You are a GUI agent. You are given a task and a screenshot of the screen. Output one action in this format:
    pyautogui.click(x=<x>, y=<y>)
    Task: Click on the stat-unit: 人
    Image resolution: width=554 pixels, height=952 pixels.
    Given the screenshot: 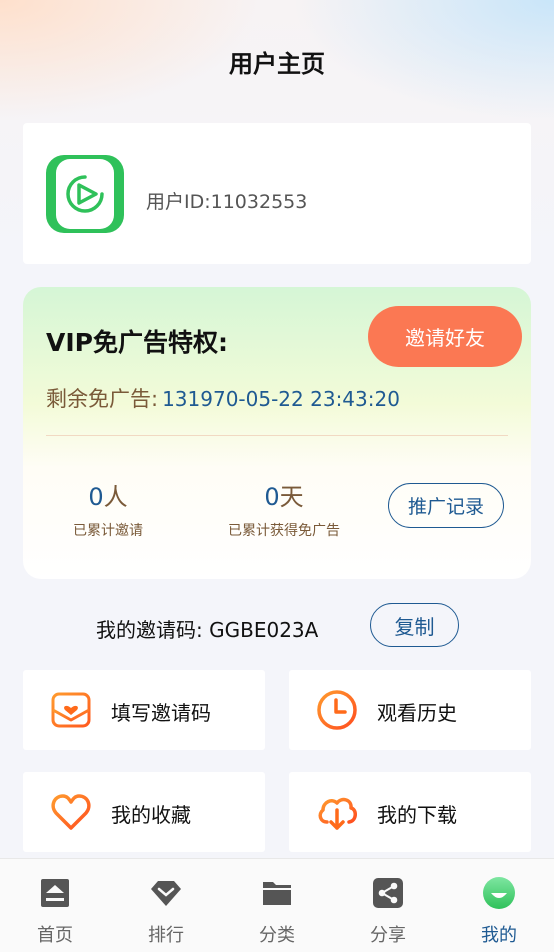 What is the action you would take?
    pyautogui.click(x=115, y=497)
    